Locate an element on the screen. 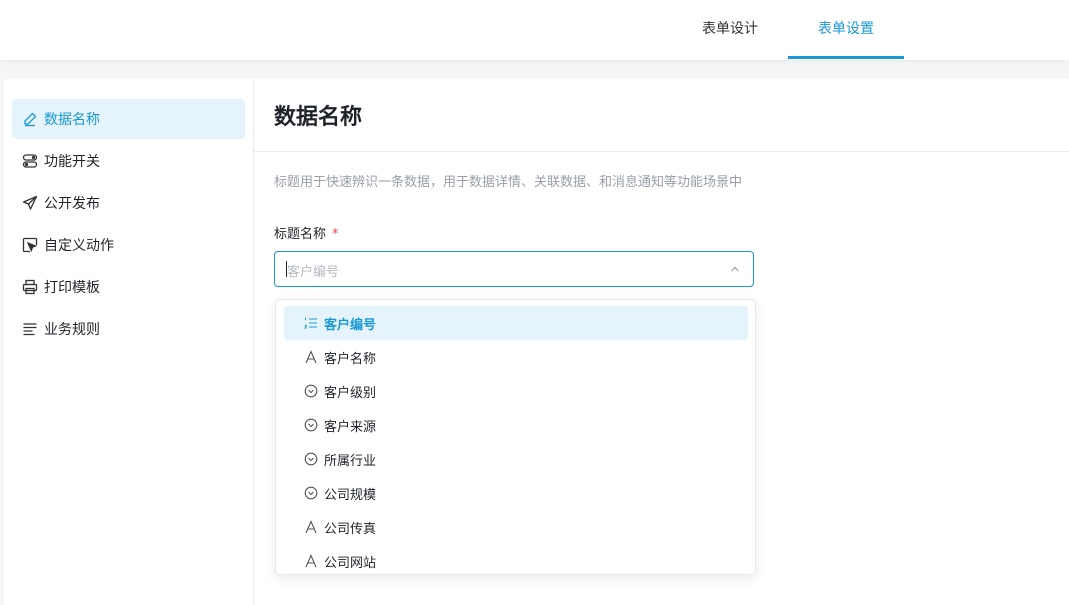 The image size is (1069, 605). option-customer-level: 客户级别 is located at coordinates (516, 391).